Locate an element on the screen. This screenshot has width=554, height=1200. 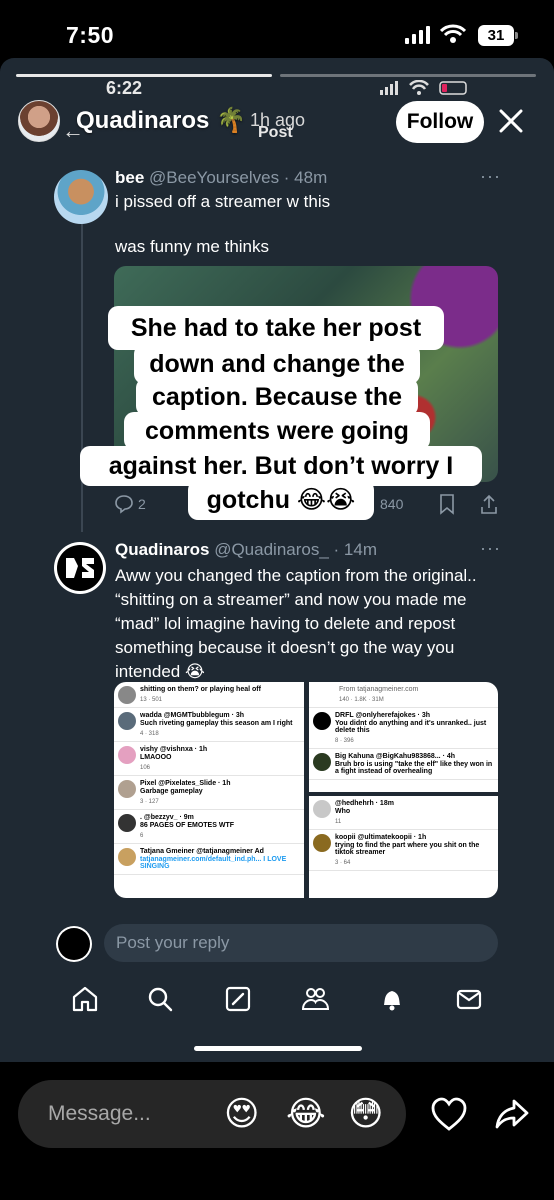
logo-icon is located at coordinates (80, 568).